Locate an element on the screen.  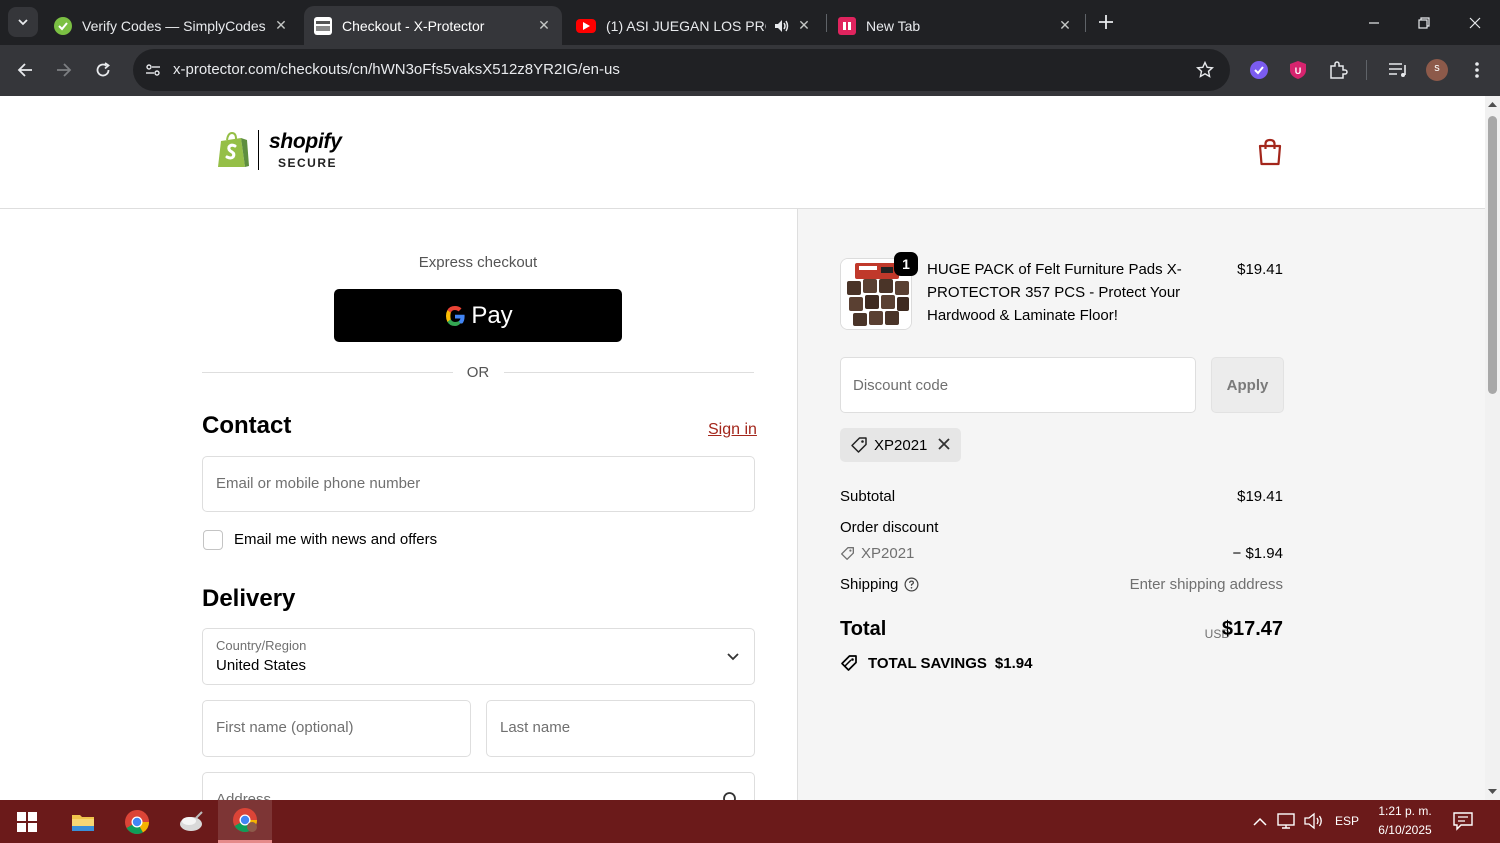
scrollbar-thumb is located at coordinates (1492, 255).